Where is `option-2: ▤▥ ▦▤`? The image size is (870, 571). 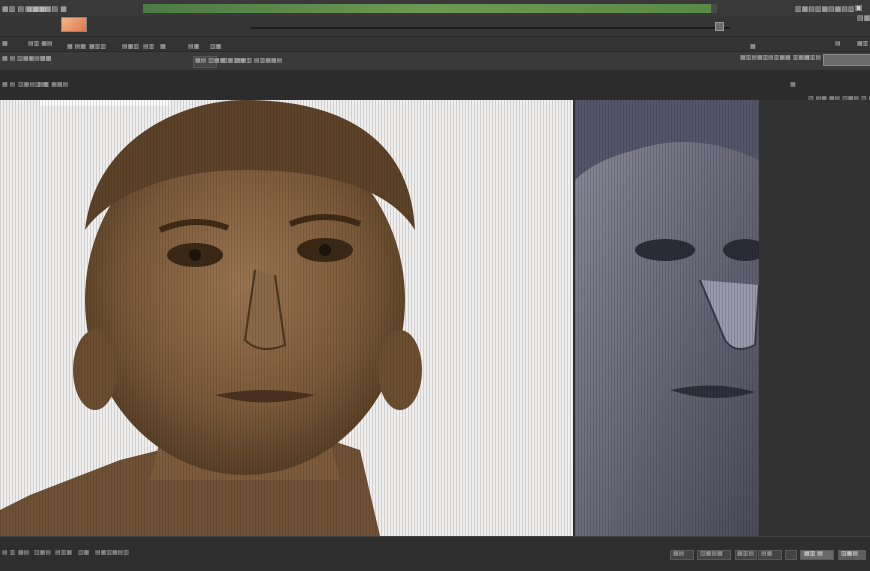
option-2: ▤▥ ▦▤ is located at coordinates (40, 43).